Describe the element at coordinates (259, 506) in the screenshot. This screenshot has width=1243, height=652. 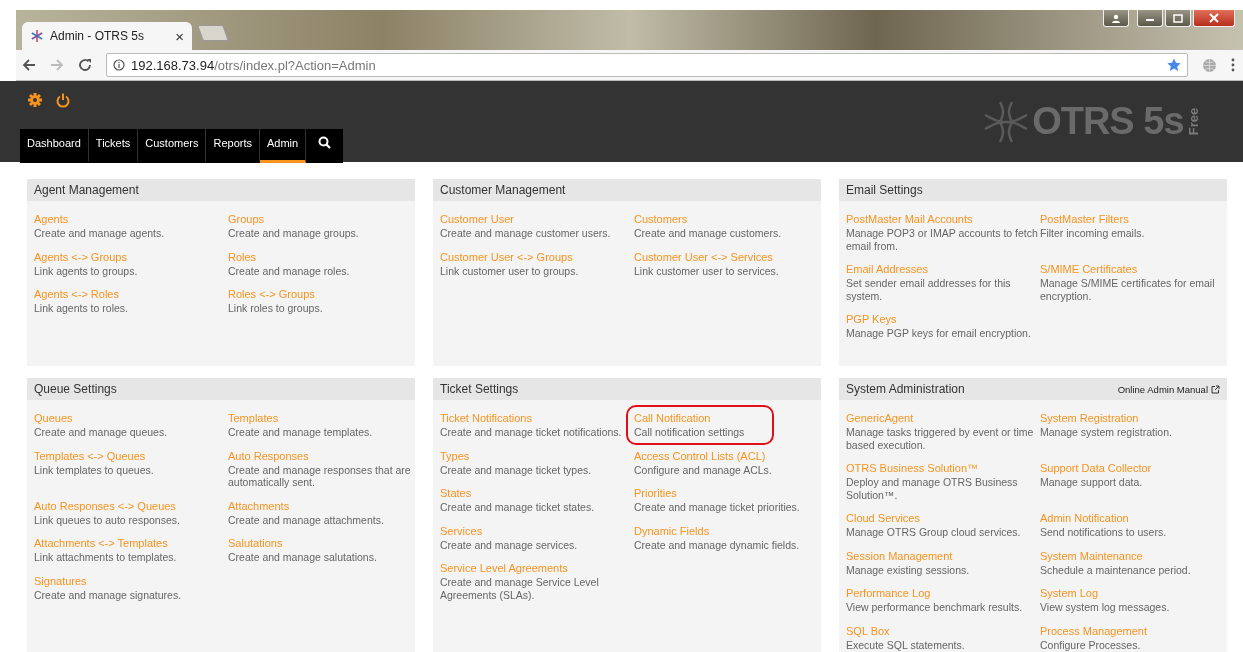
I see `admin-link: Attachments` at that location.